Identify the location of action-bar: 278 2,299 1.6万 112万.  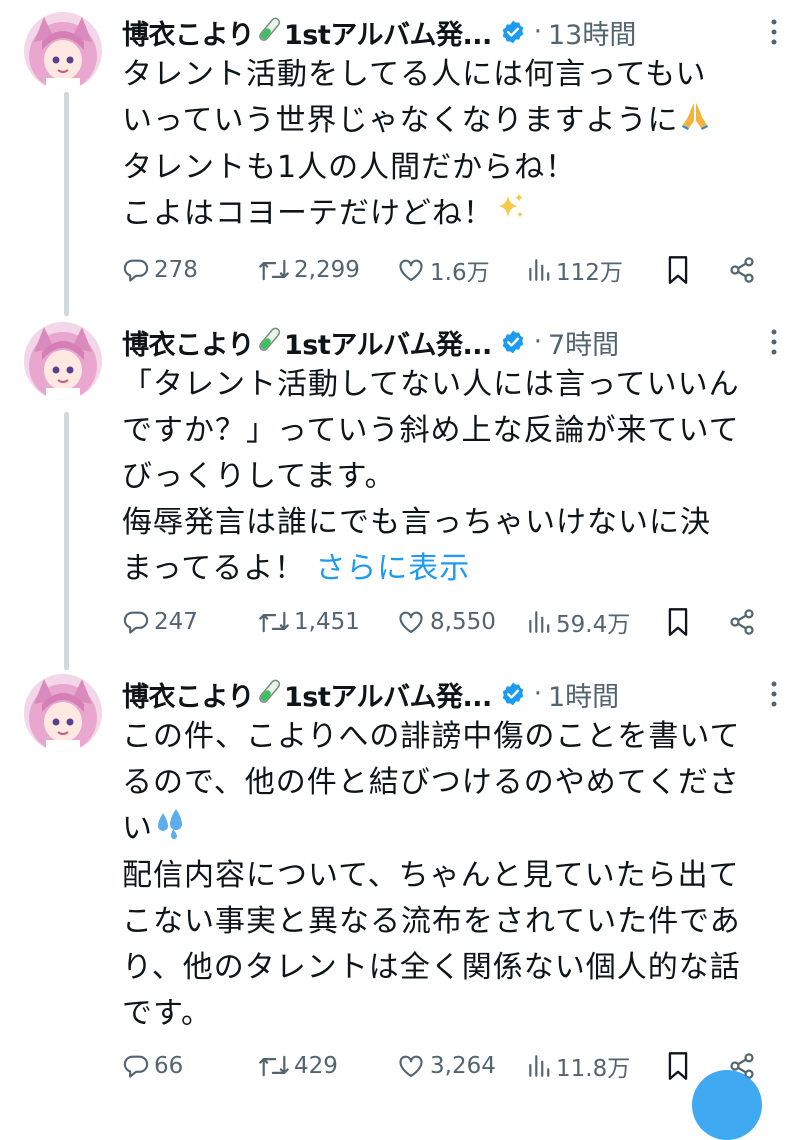
(452, 270).